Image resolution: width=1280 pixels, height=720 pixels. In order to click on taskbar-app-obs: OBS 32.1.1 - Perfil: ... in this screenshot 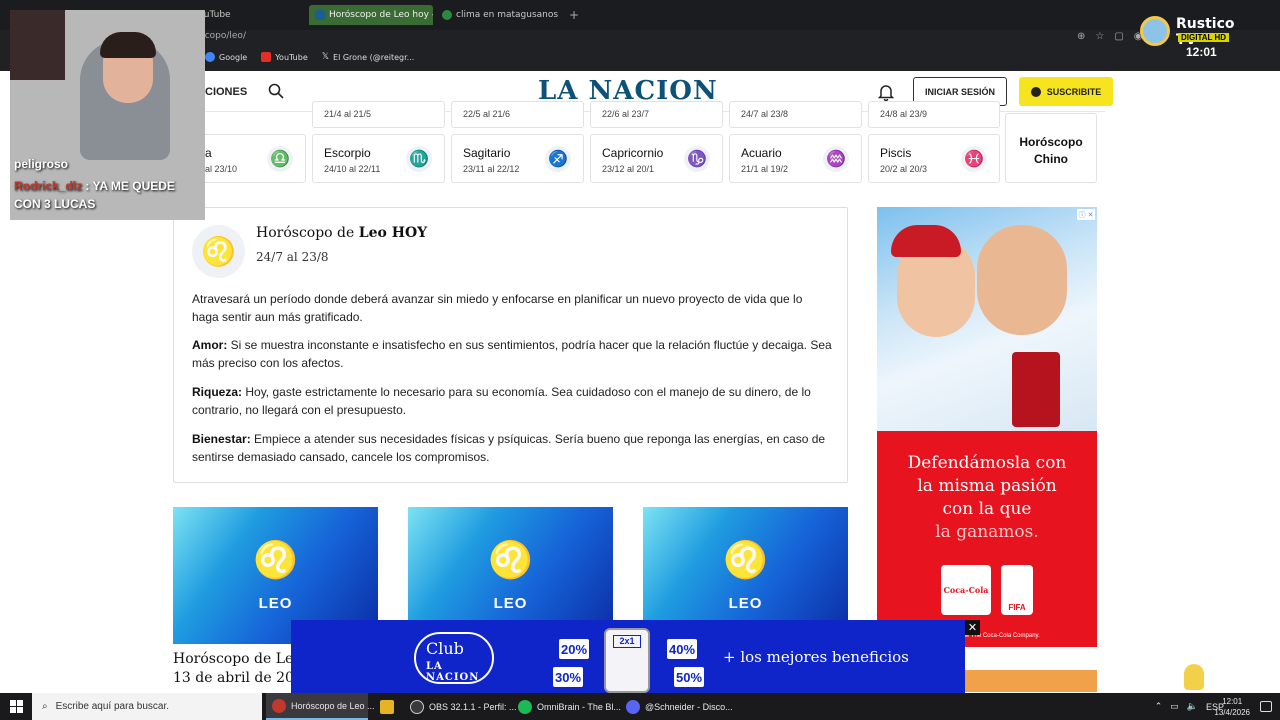, I will do `click(460, 706)`.